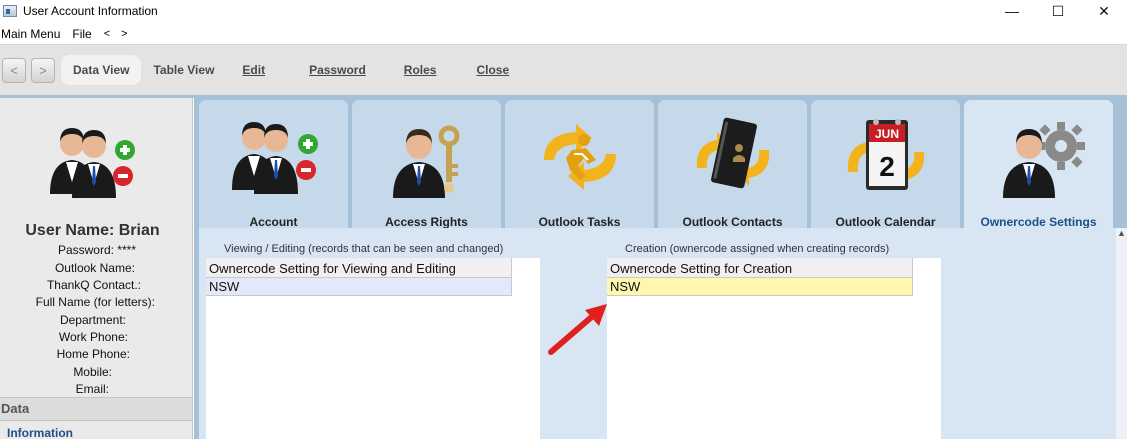  Describe the element at coordinates (14, 70) in the screenshot. I see `back-button: <` at that location.